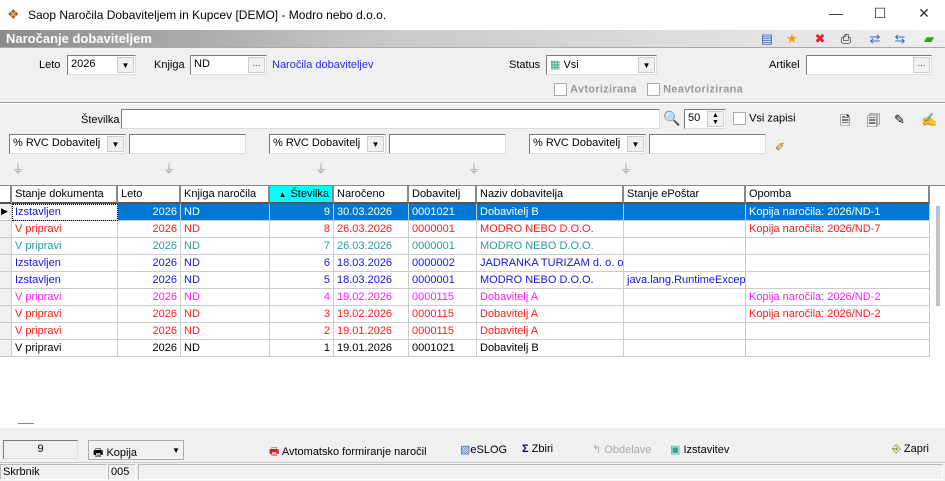  I want to click on eraser-icon: ✐, so click(780, 147).